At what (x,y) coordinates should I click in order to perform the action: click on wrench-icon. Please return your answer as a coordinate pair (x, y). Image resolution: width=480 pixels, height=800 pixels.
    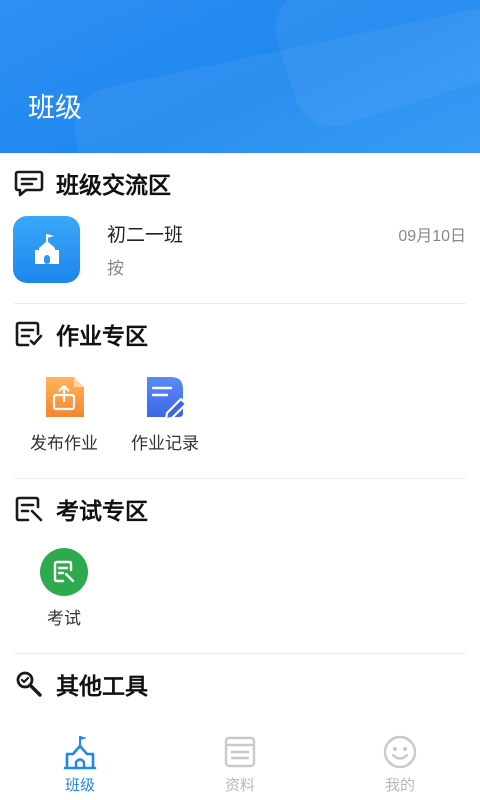
    Looking at the image, I should click on (29, 684).